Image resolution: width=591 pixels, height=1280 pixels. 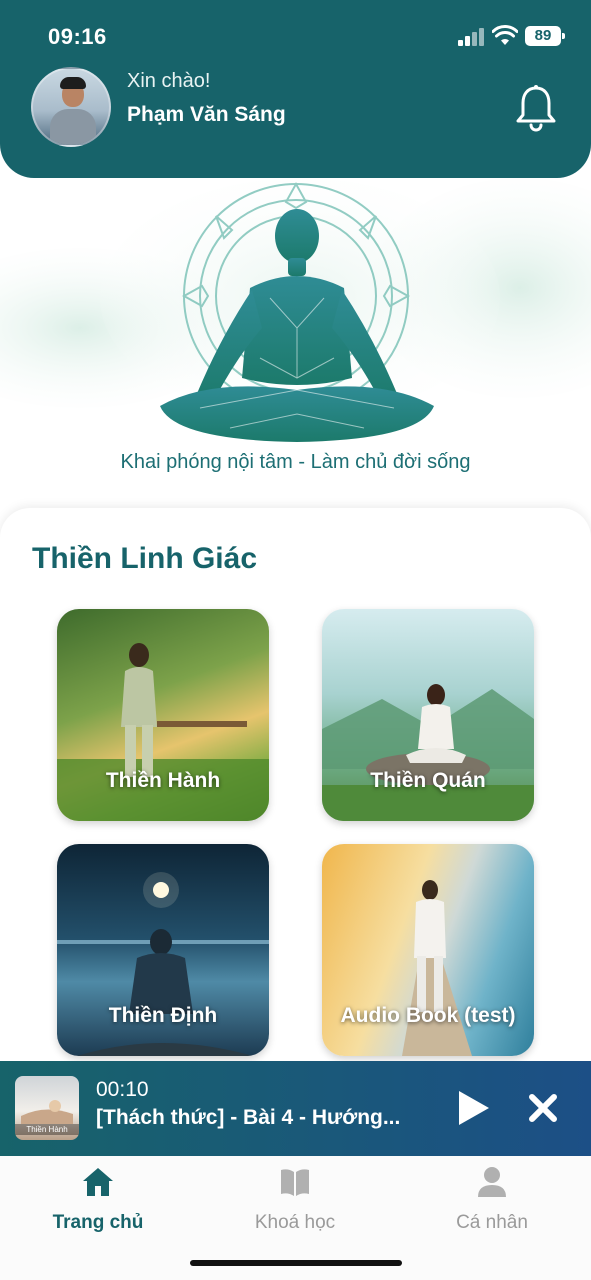 I want to click on player-elapsed-time: 00:10, so click(x=122, y=1089).